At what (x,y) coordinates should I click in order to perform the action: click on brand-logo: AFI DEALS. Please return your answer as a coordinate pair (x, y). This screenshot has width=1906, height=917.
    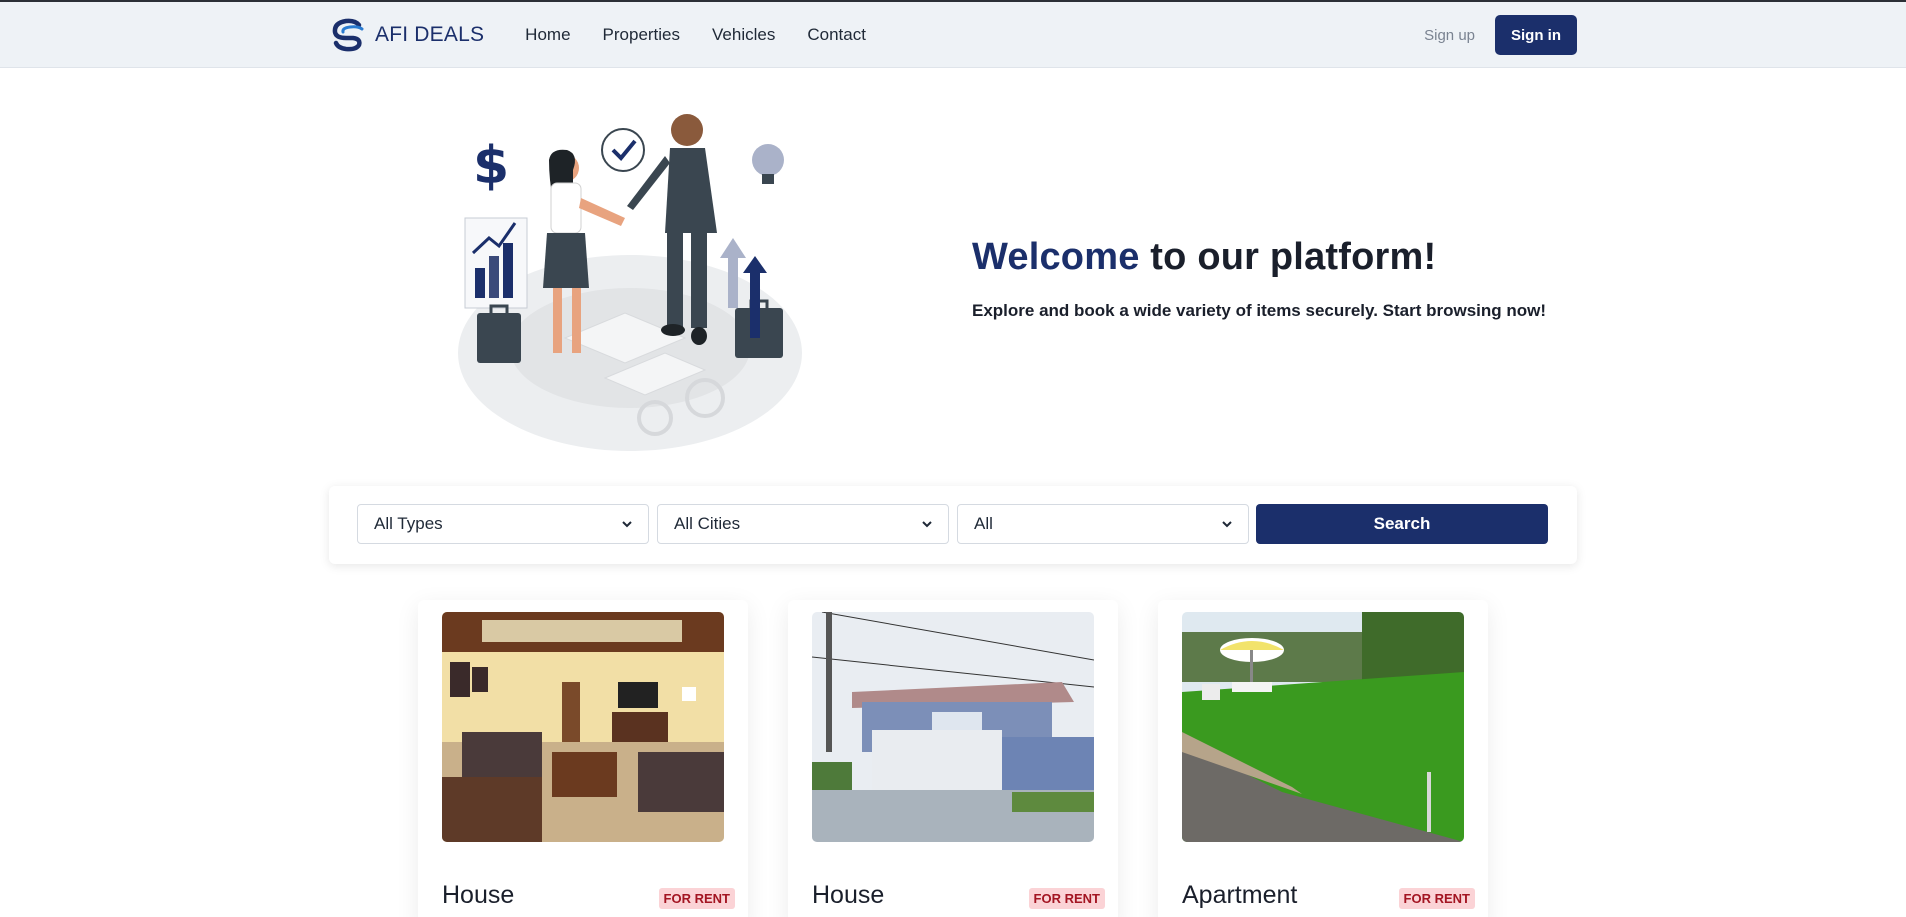
    Looking at the image, I should click on (406, 35).